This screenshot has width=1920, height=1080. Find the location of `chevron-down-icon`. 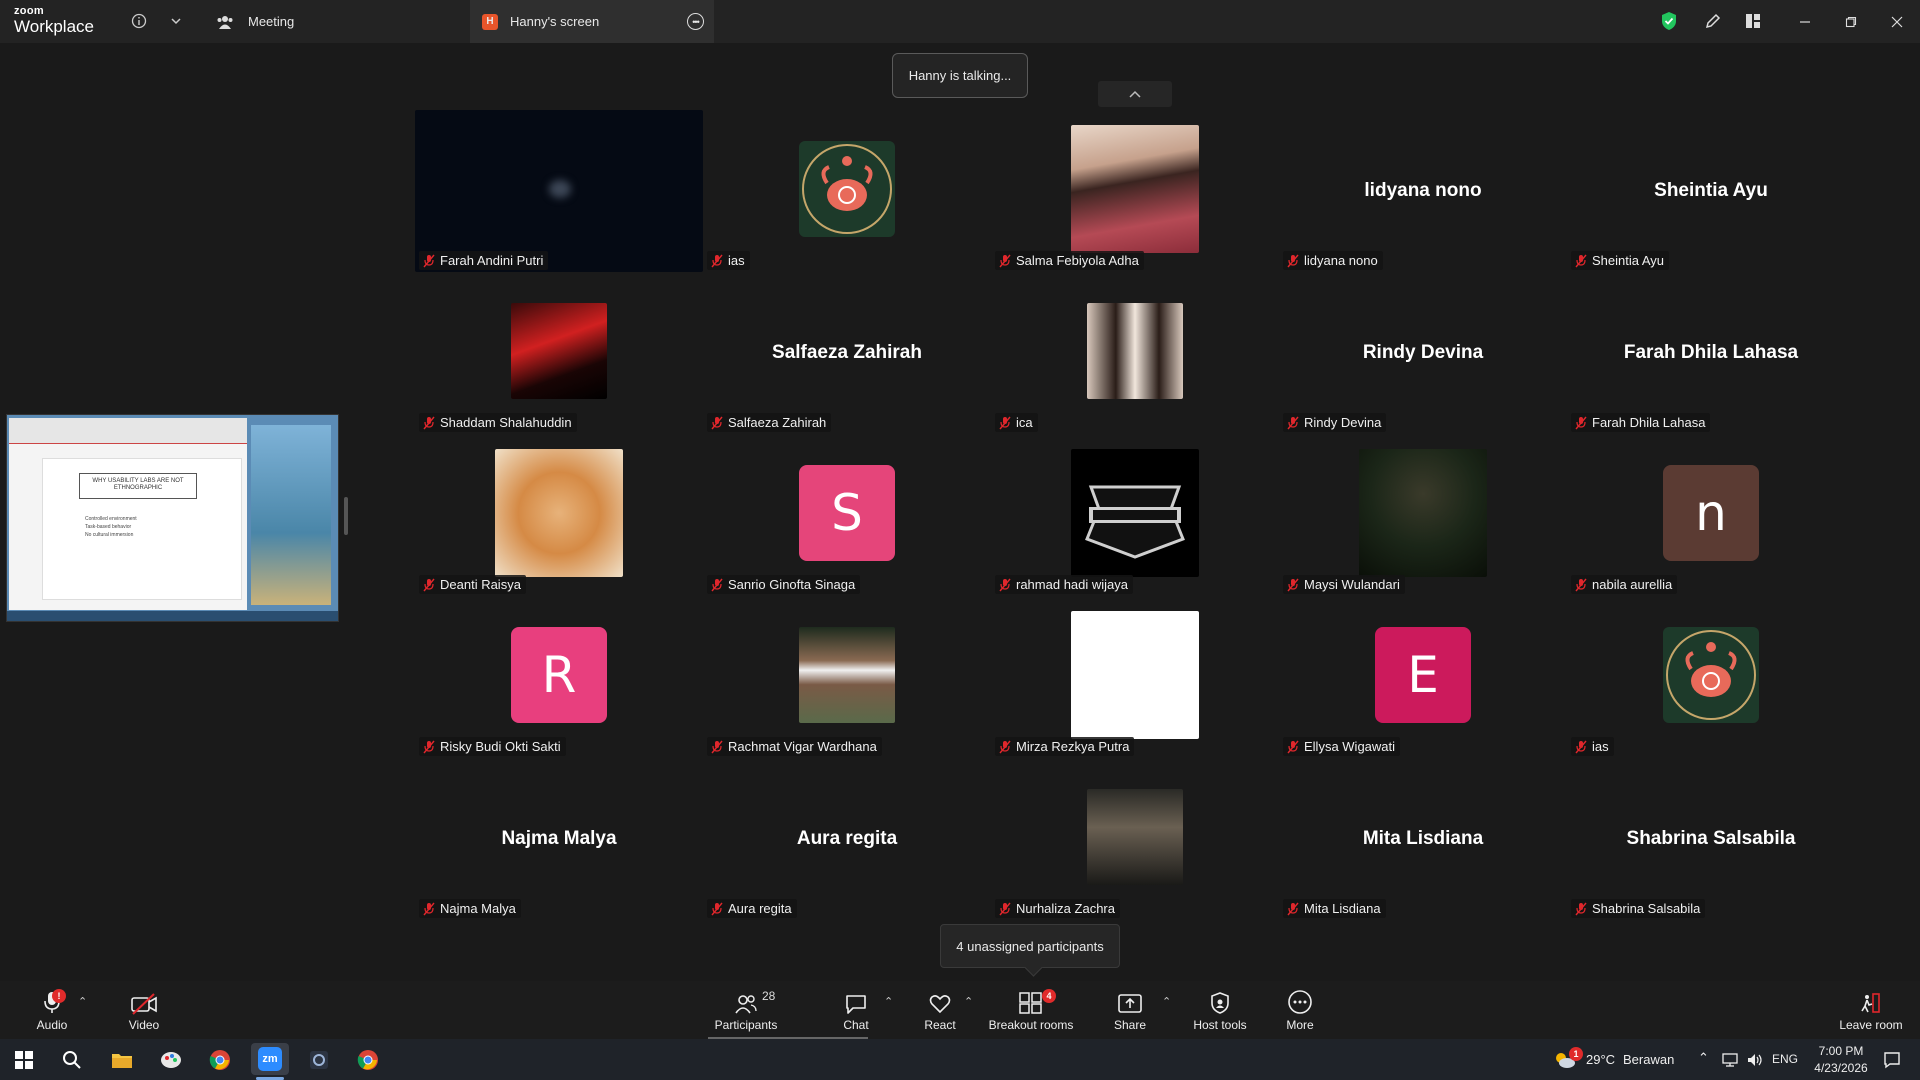

chevron-down-icon is located at coordinates (176, 21).